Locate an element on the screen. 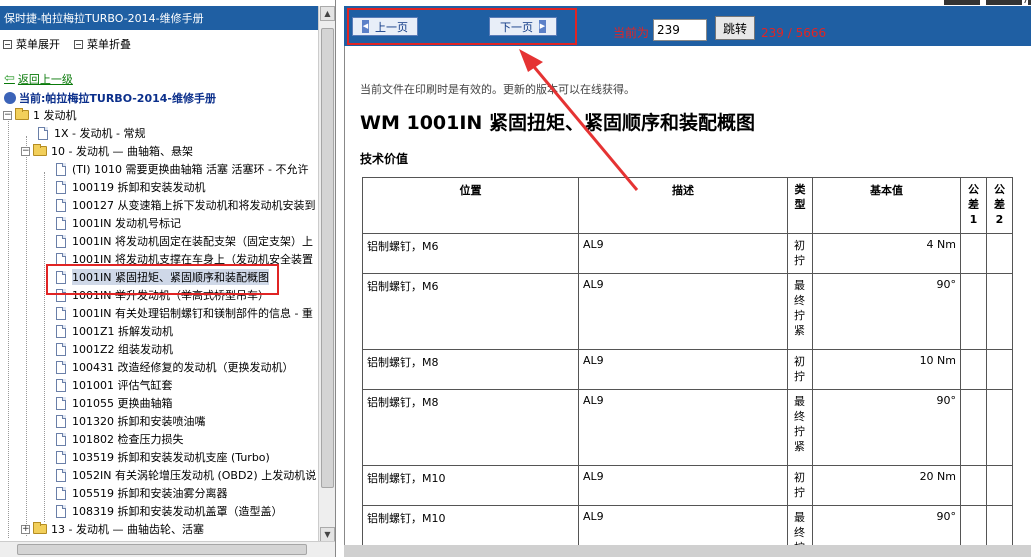 This screenshot has width=1031, height=557. previous-page-label: 上一页 is located at coordinates (391, 27).